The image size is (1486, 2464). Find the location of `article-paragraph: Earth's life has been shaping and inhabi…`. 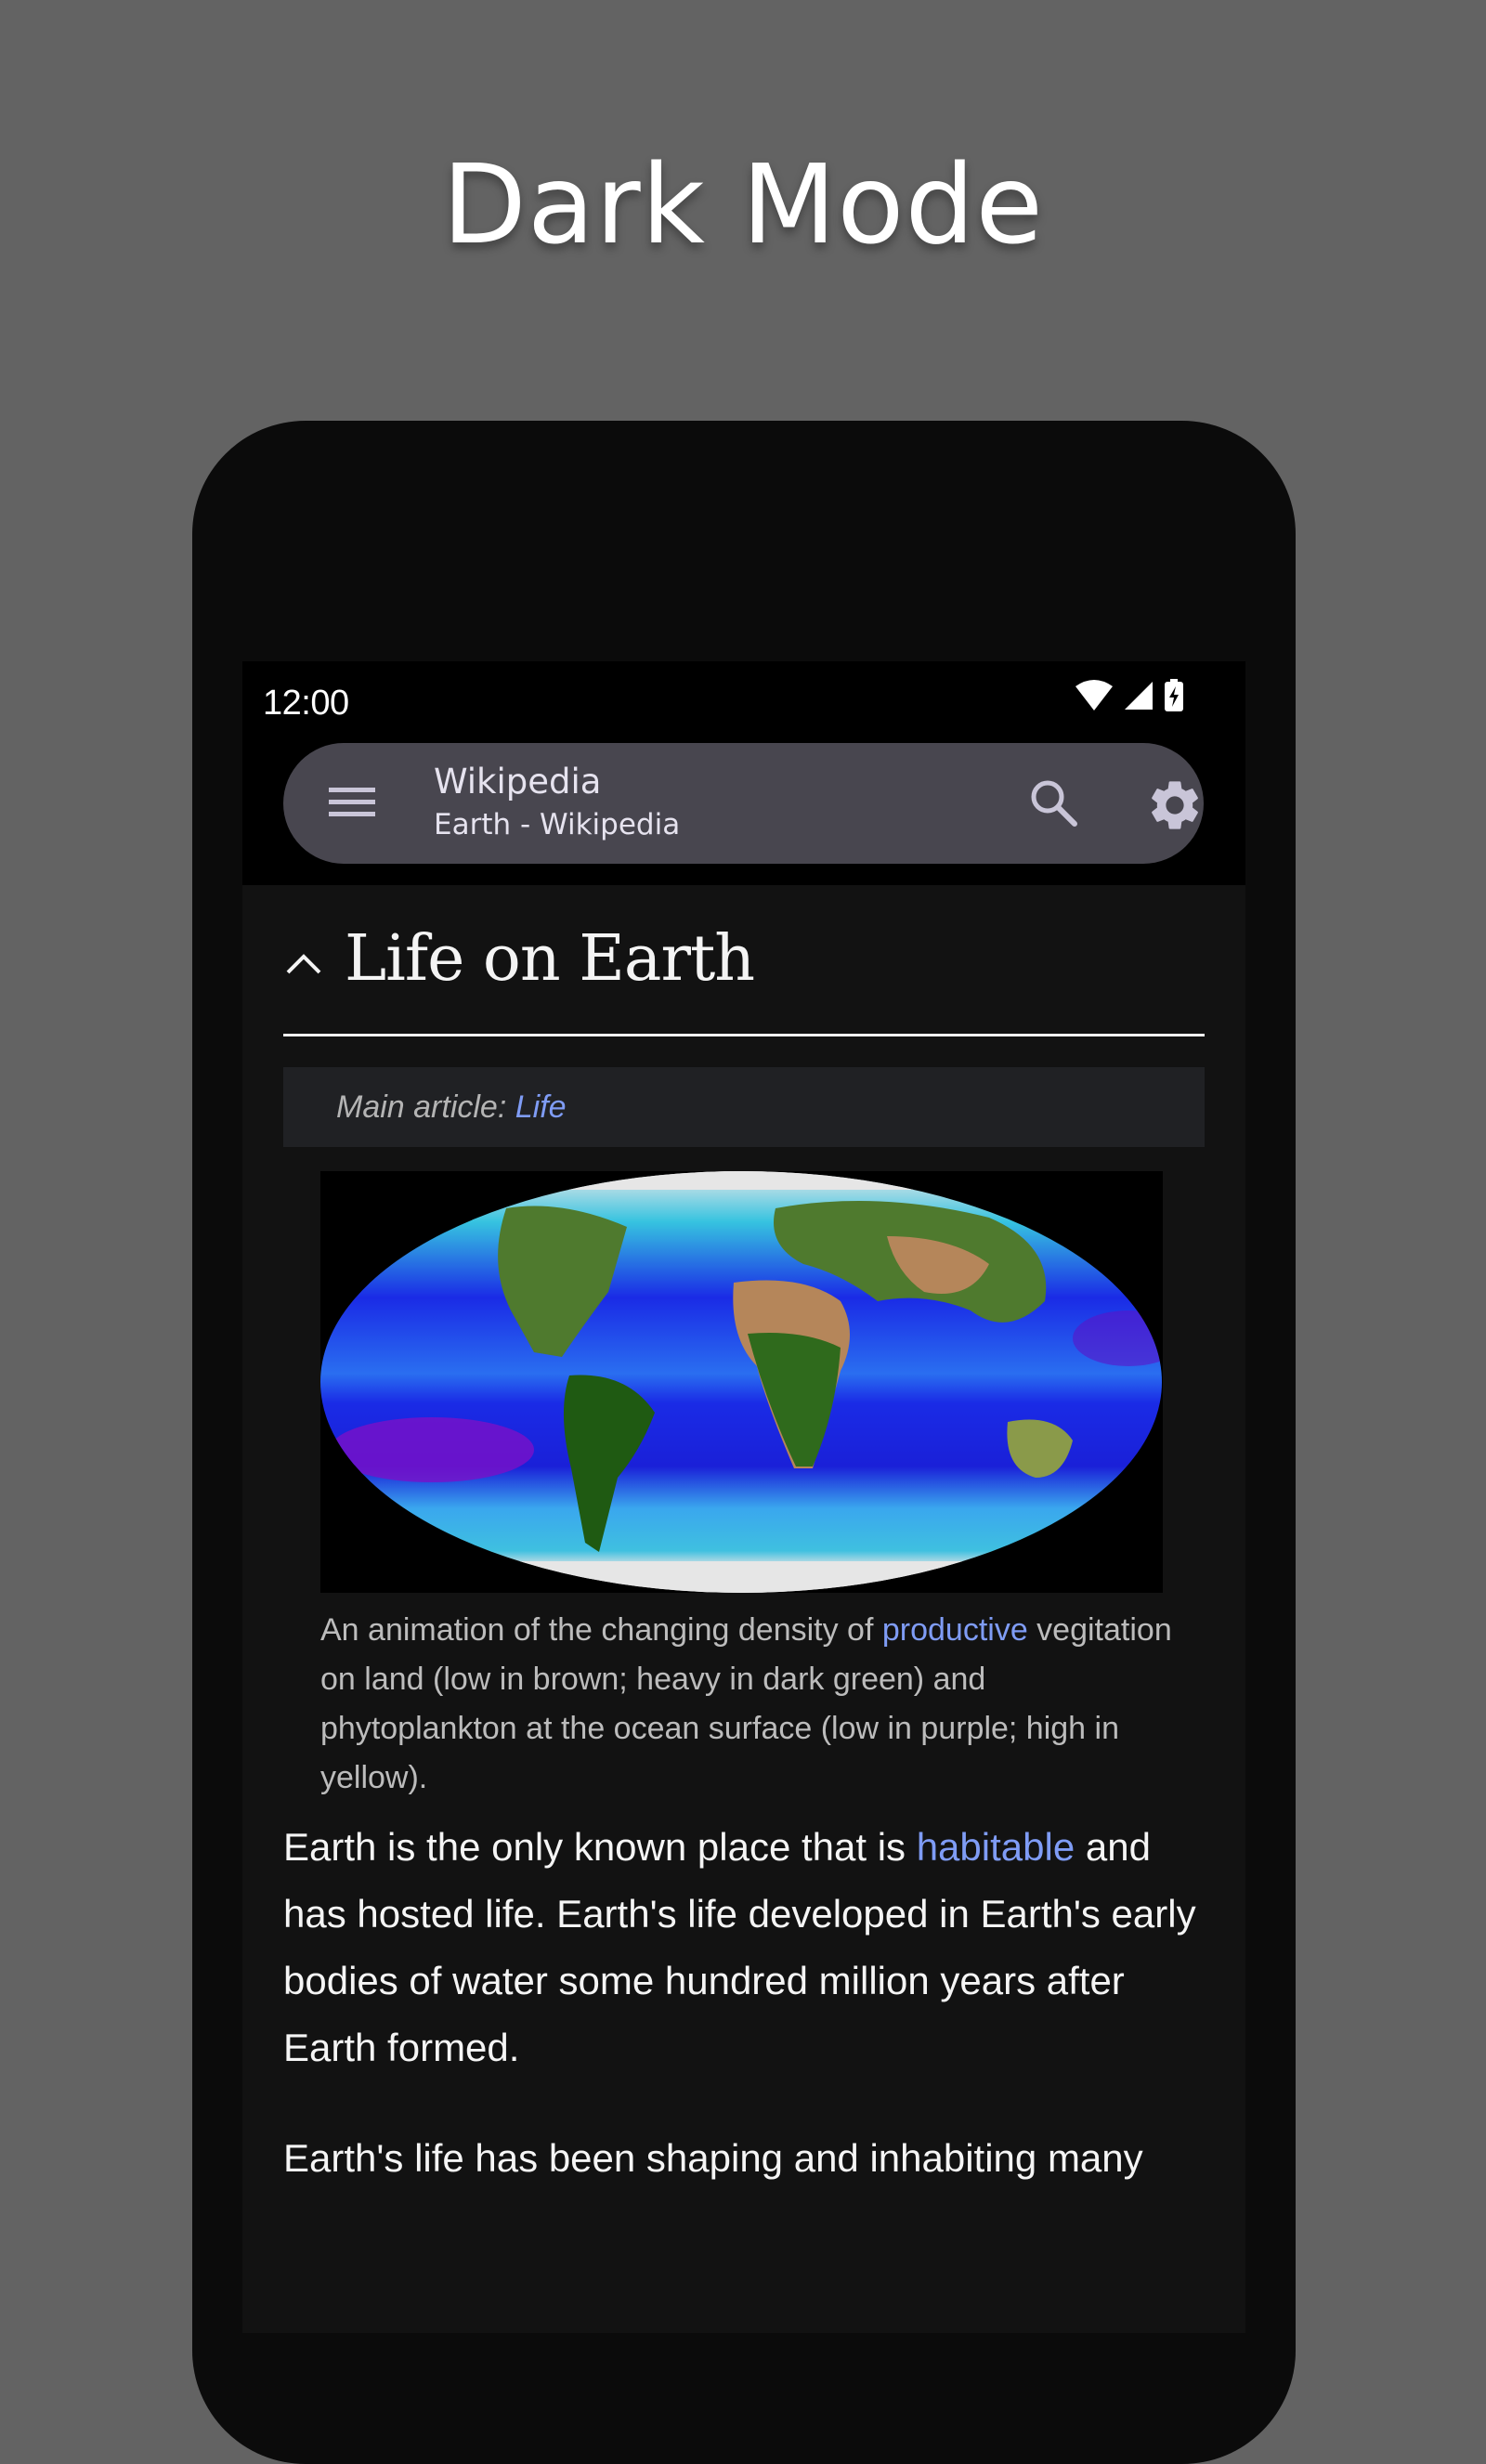

article-paragraph: Earth's life has been shaping and inhabi… is located at coordinates (713, 2158).